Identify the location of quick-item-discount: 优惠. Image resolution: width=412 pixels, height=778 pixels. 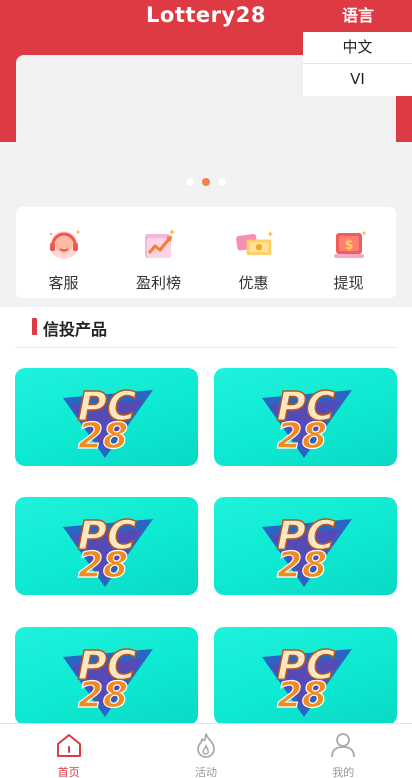
(253, 252).